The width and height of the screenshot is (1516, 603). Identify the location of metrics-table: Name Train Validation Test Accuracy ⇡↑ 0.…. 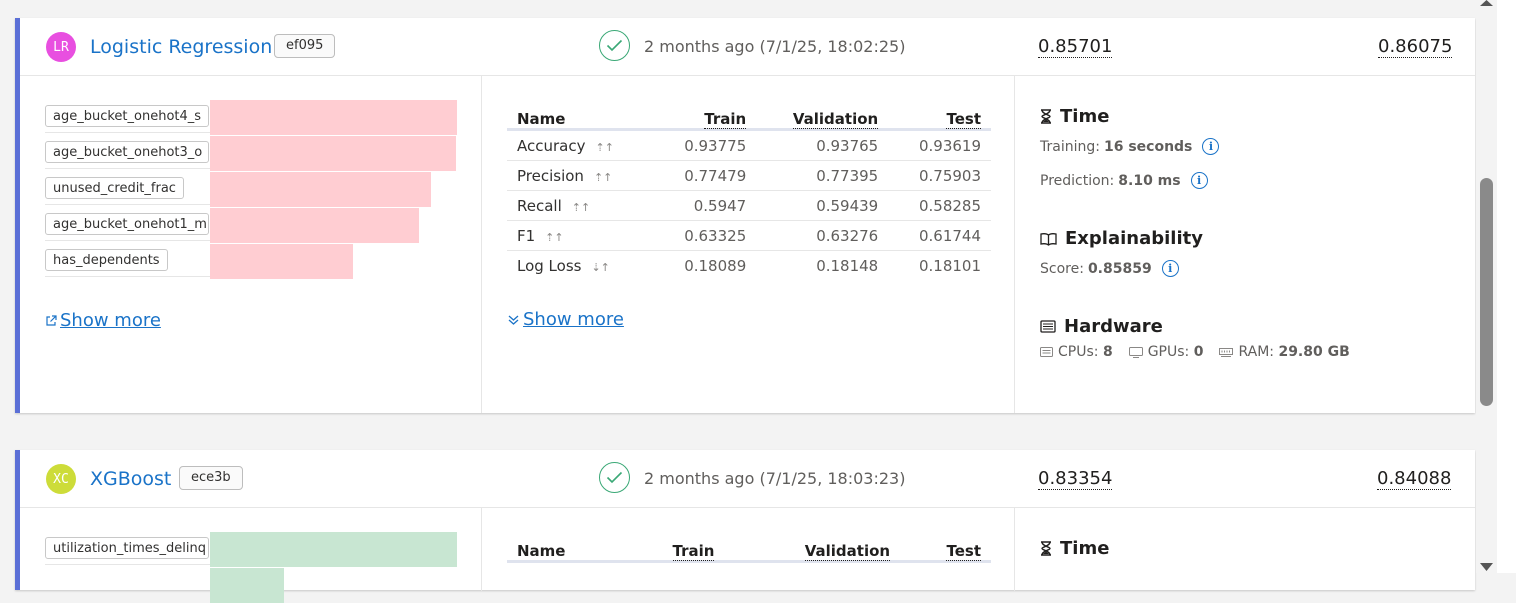
(749, 191).